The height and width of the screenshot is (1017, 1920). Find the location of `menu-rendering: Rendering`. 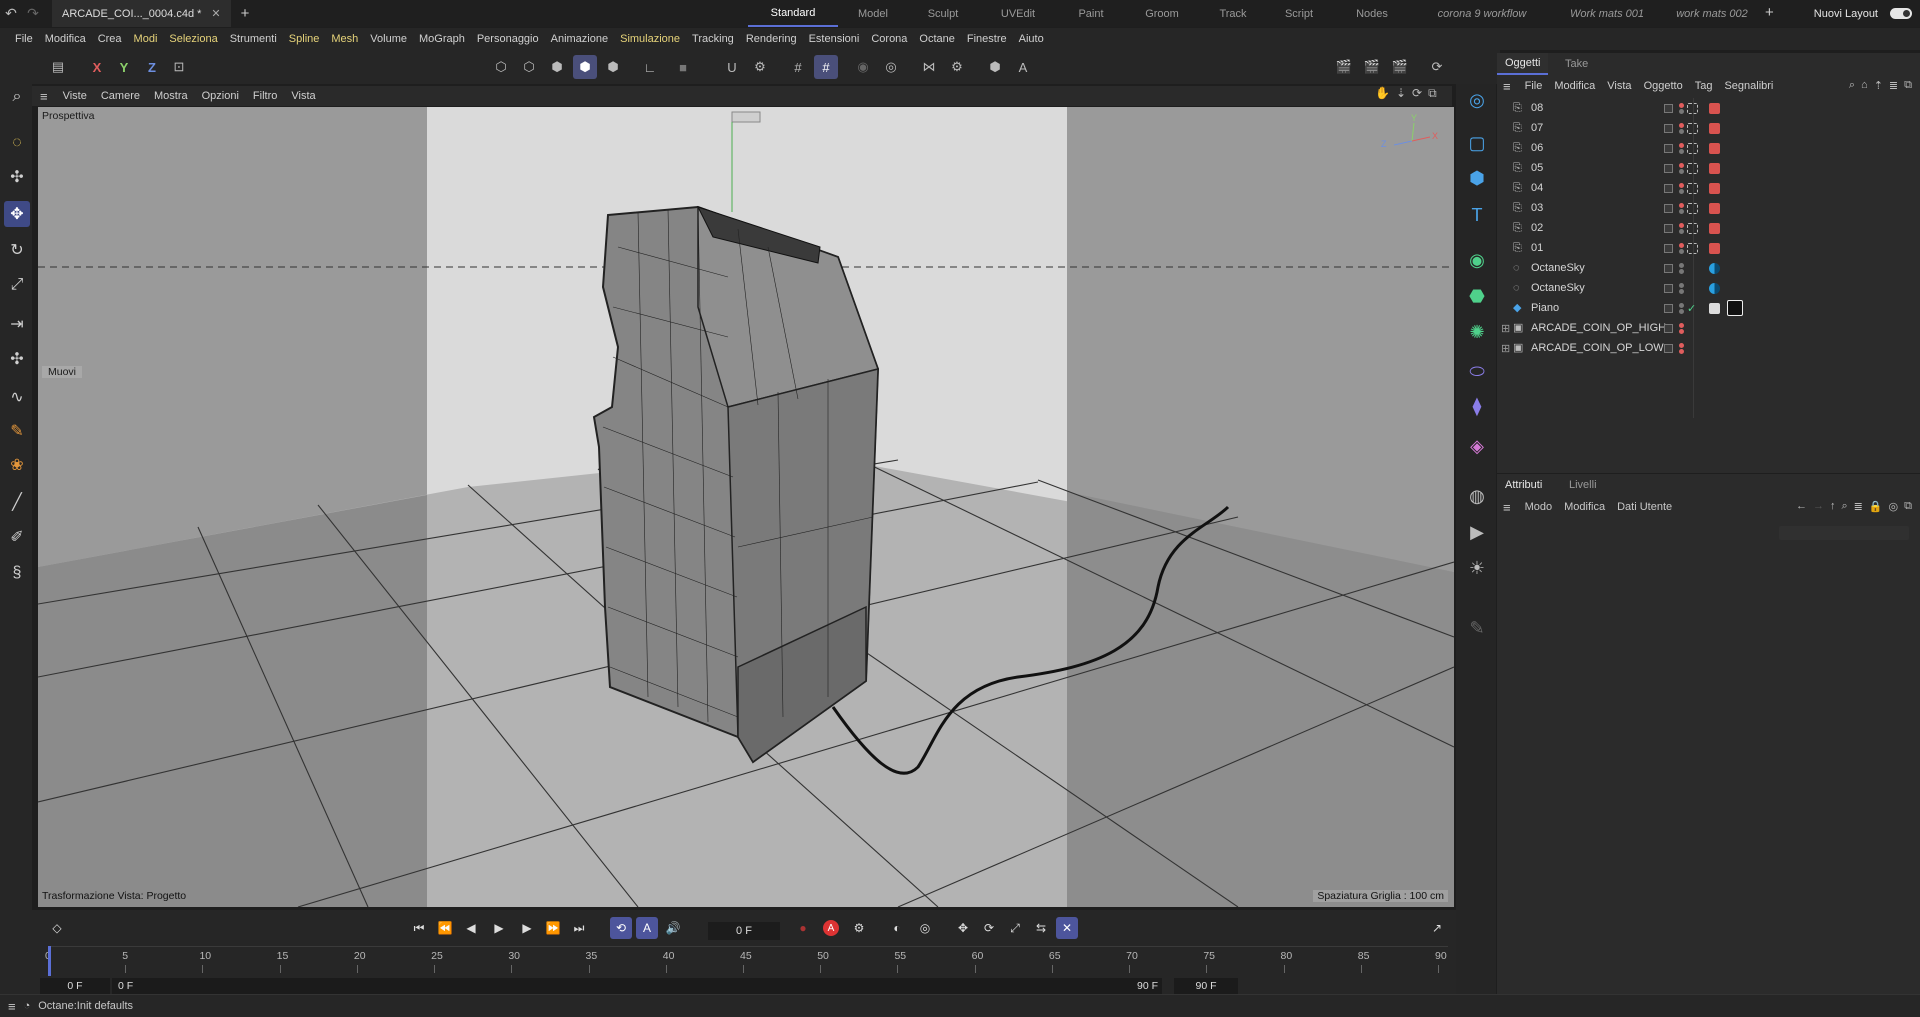

menu-rendering: Rendering is located at coordinates (771, 39).